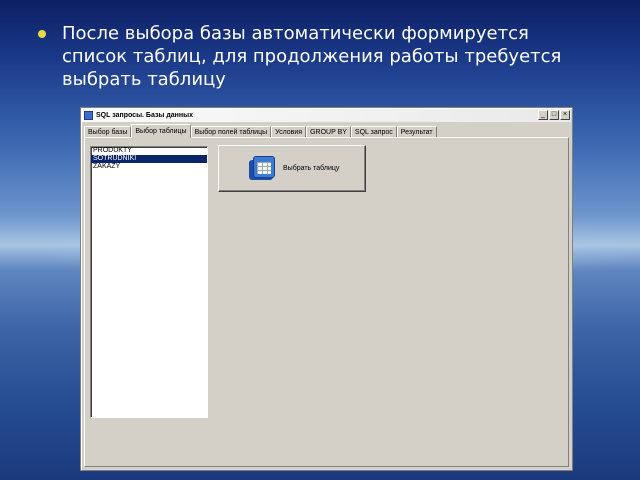  Describe the element at coordinates (145, 115) in the screenshot. I see `window-title: SQL запросы. Базы данных` at that location.